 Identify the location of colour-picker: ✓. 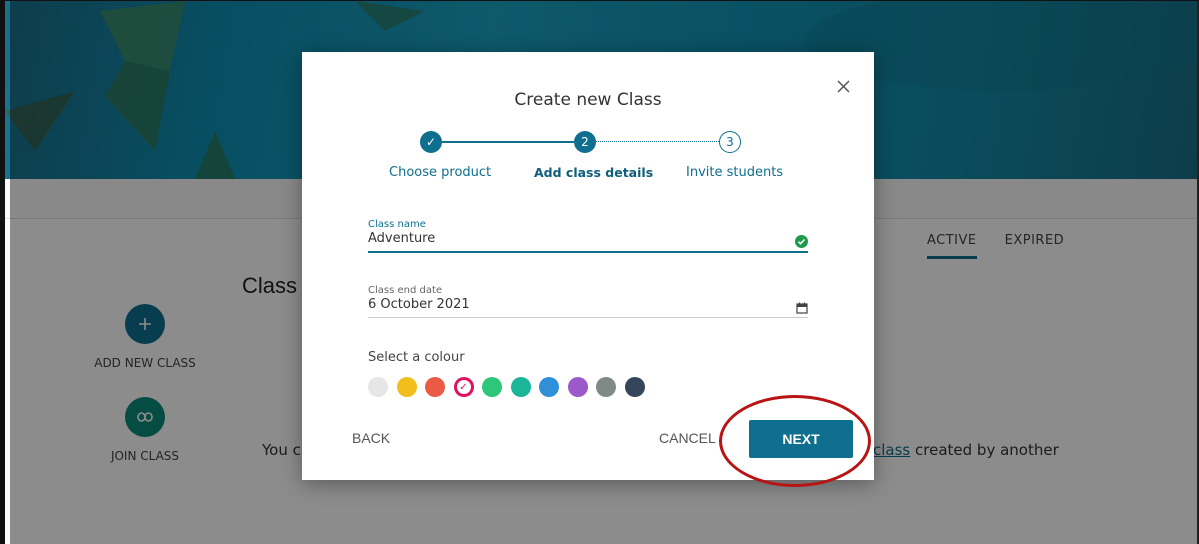
(506, 387).